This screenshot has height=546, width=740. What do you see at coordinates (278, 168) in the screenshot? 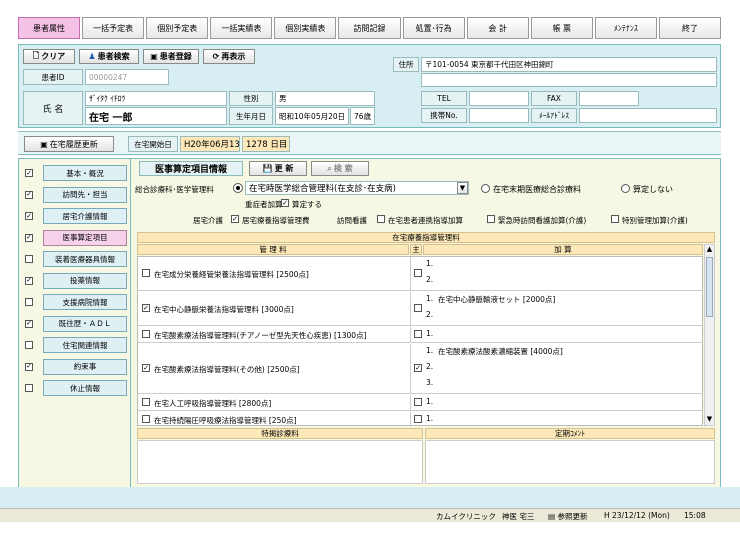
I see `update-button: 💾 更 新` at bounding box center [278, 168].